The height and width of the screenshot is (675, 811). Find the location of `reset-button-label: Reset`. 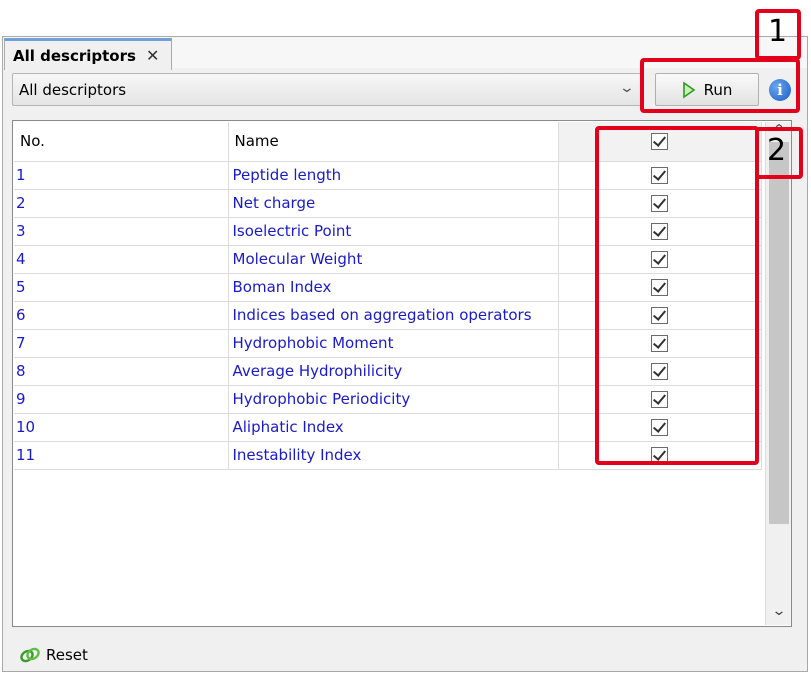

reset-button-label: Reset is located at coordinates (67, 655).